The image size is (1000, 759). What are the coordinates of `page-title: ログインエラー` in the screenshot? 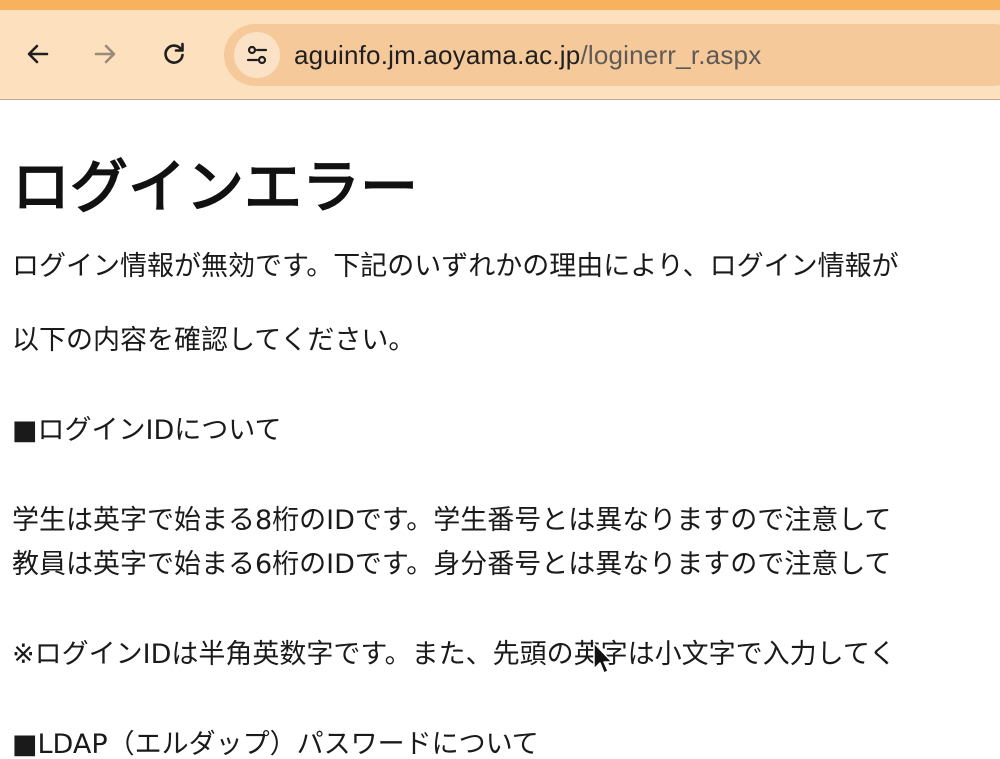 It's located at (215, 187).